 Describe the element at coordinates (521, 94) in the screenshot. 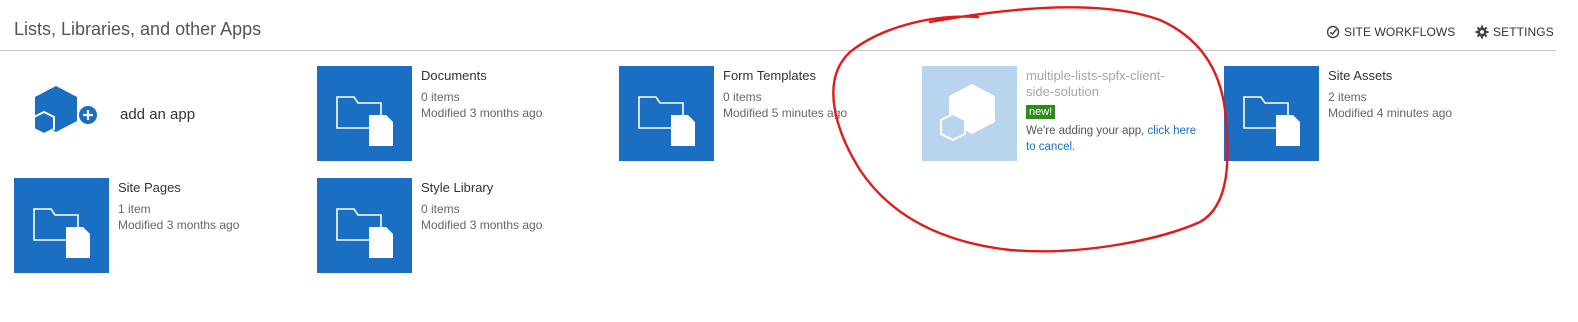

I see `tile-info: Documents 0 items Modified 3 months ago` at that location.